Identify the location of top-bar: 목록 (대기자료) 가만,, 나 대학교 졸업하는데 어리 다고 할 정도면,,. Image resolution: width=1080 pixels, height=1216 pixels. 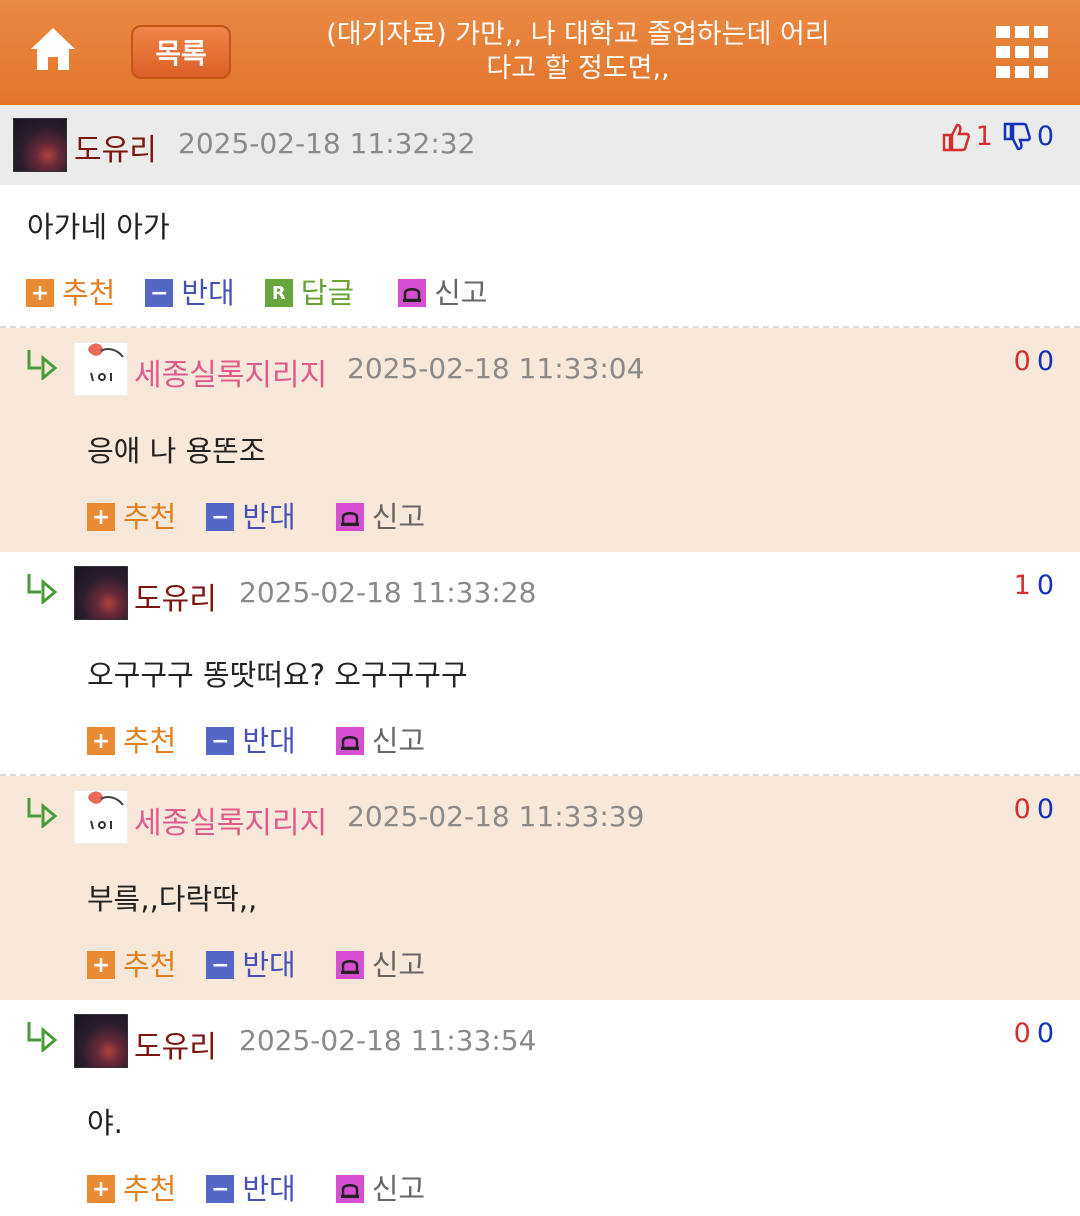
(540, 52).